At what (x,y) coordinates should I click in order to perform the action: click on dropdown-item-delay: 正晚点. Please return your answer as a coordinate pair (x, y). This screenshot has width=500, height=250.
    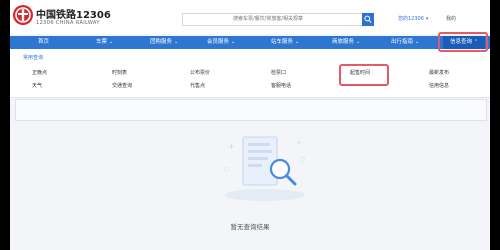
    Looking at the image, I should click on (39, 72).